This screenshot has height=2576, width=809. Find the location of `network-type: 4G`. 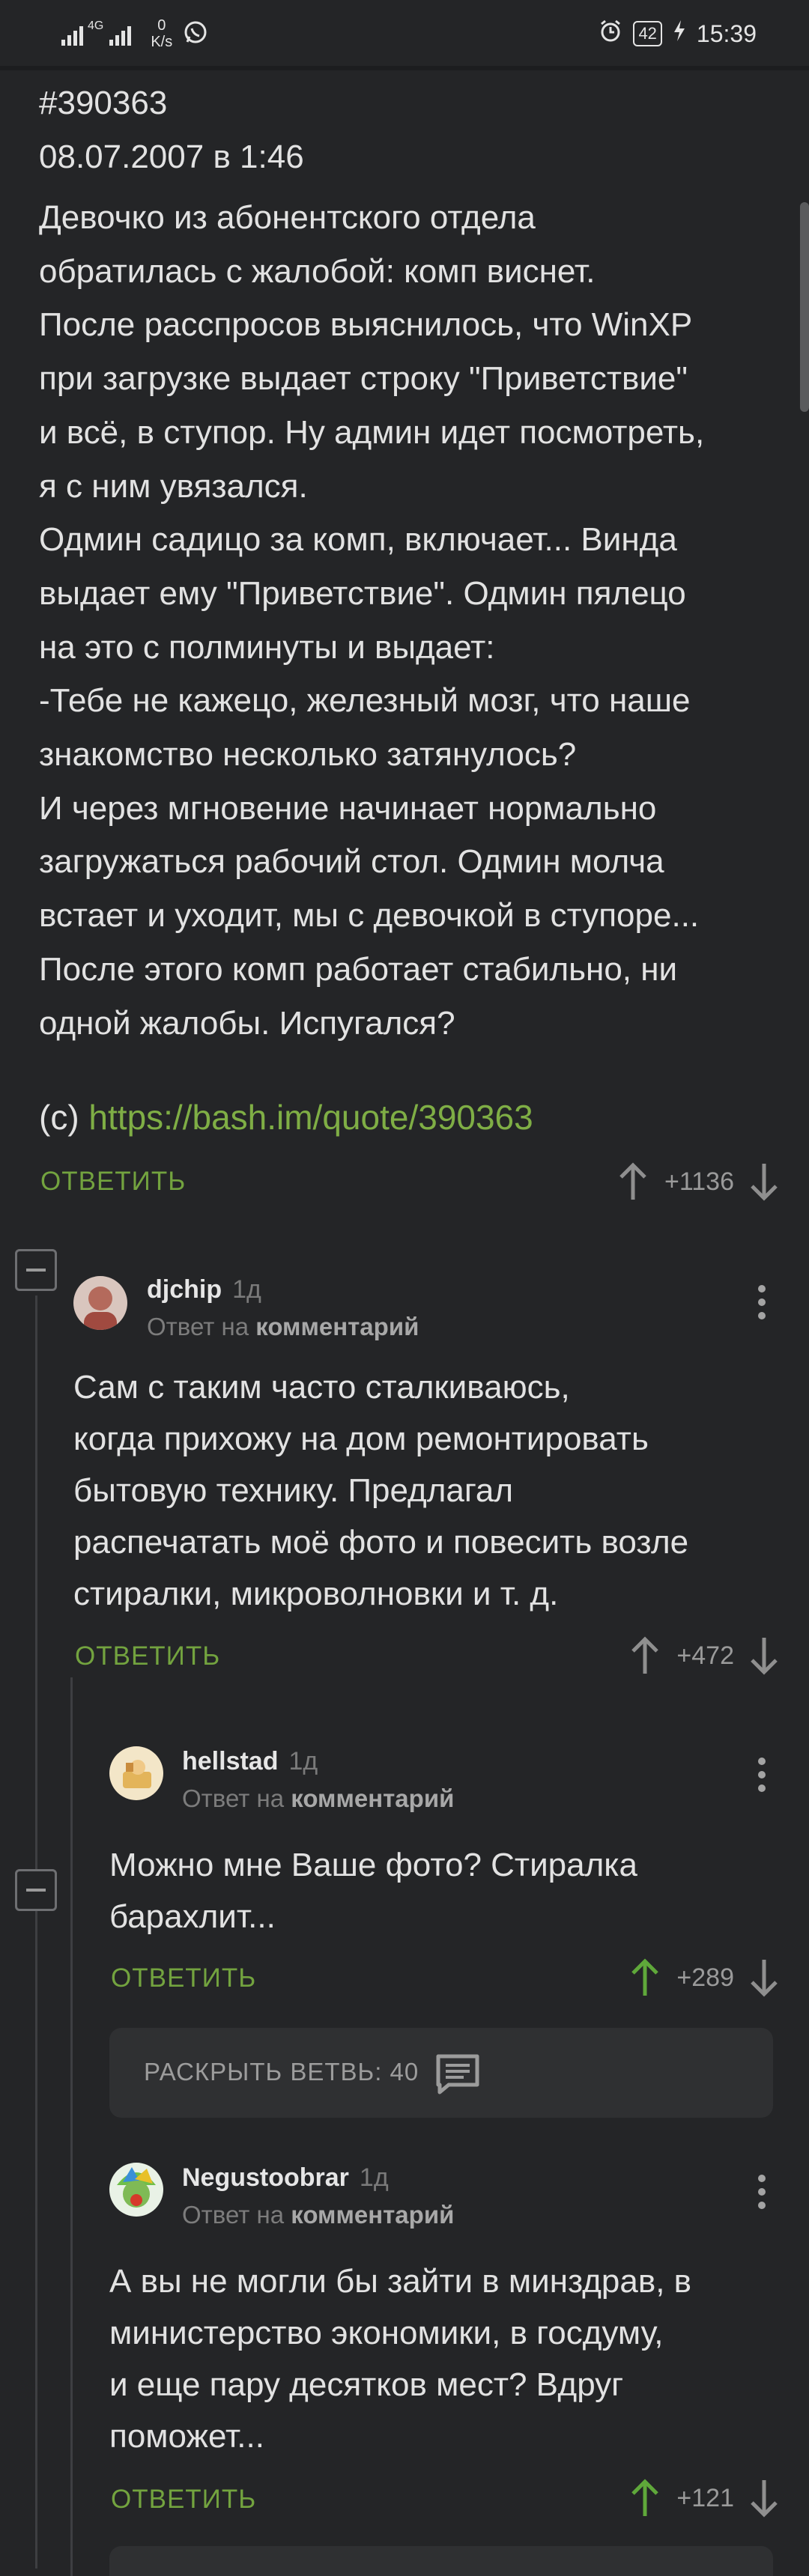

network-type: 4G is located at coordinates (96, 25).